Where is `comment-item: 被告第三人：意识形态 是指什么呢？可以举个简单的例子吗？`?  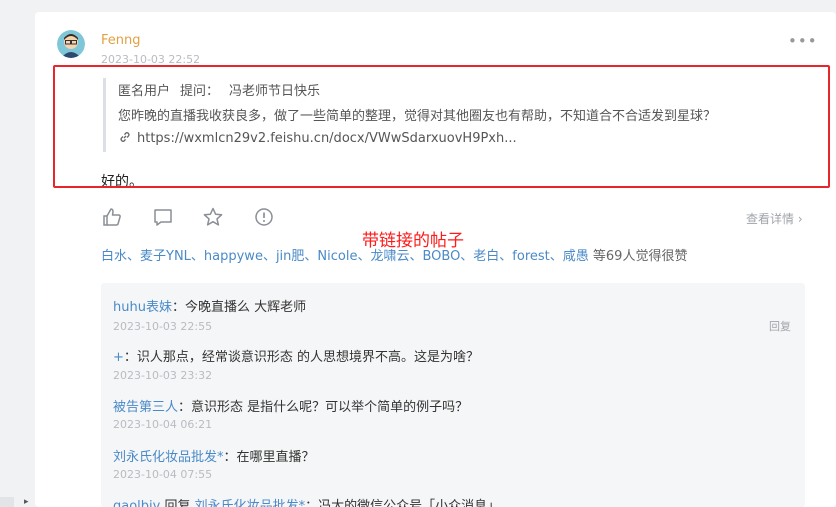
comment-item: 被告第三人：意识形态 是指什么呢？可以举个简单的例子吗？ is located at coordinates (290, 405).